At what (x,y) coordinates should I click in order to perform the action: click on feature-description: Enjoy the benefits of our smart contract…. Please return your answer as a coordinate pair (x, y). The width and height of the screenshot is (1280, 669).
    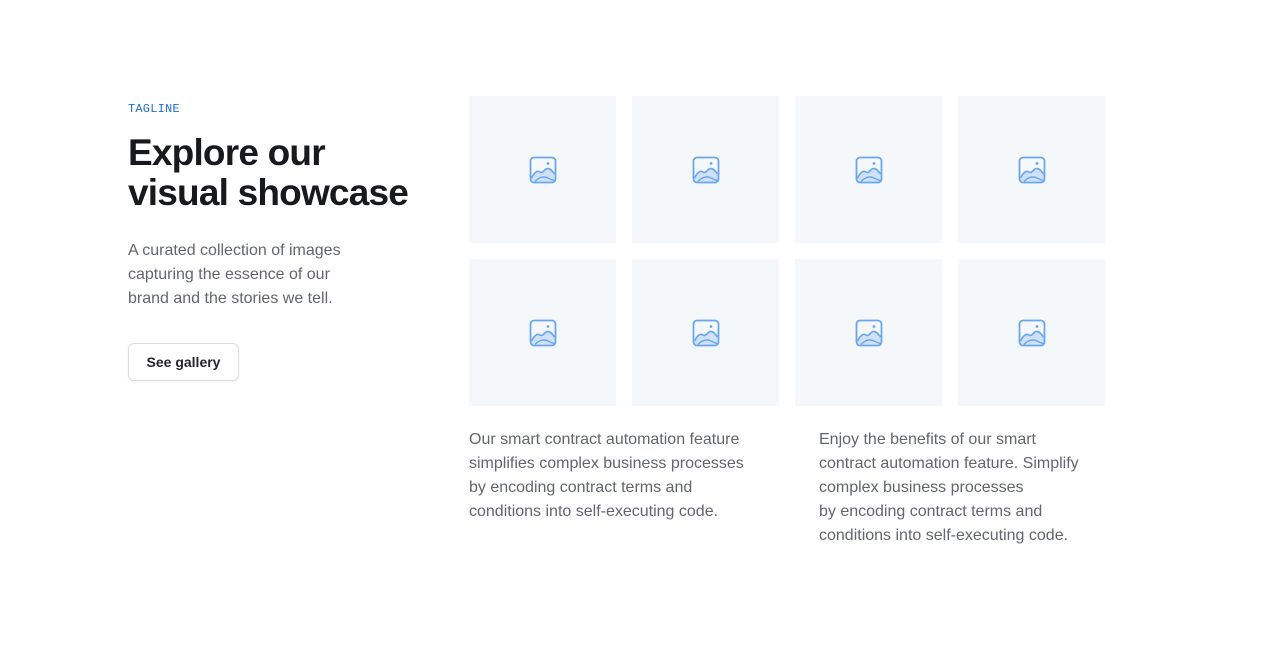
    Looking at the image, I should click on (949, 488).